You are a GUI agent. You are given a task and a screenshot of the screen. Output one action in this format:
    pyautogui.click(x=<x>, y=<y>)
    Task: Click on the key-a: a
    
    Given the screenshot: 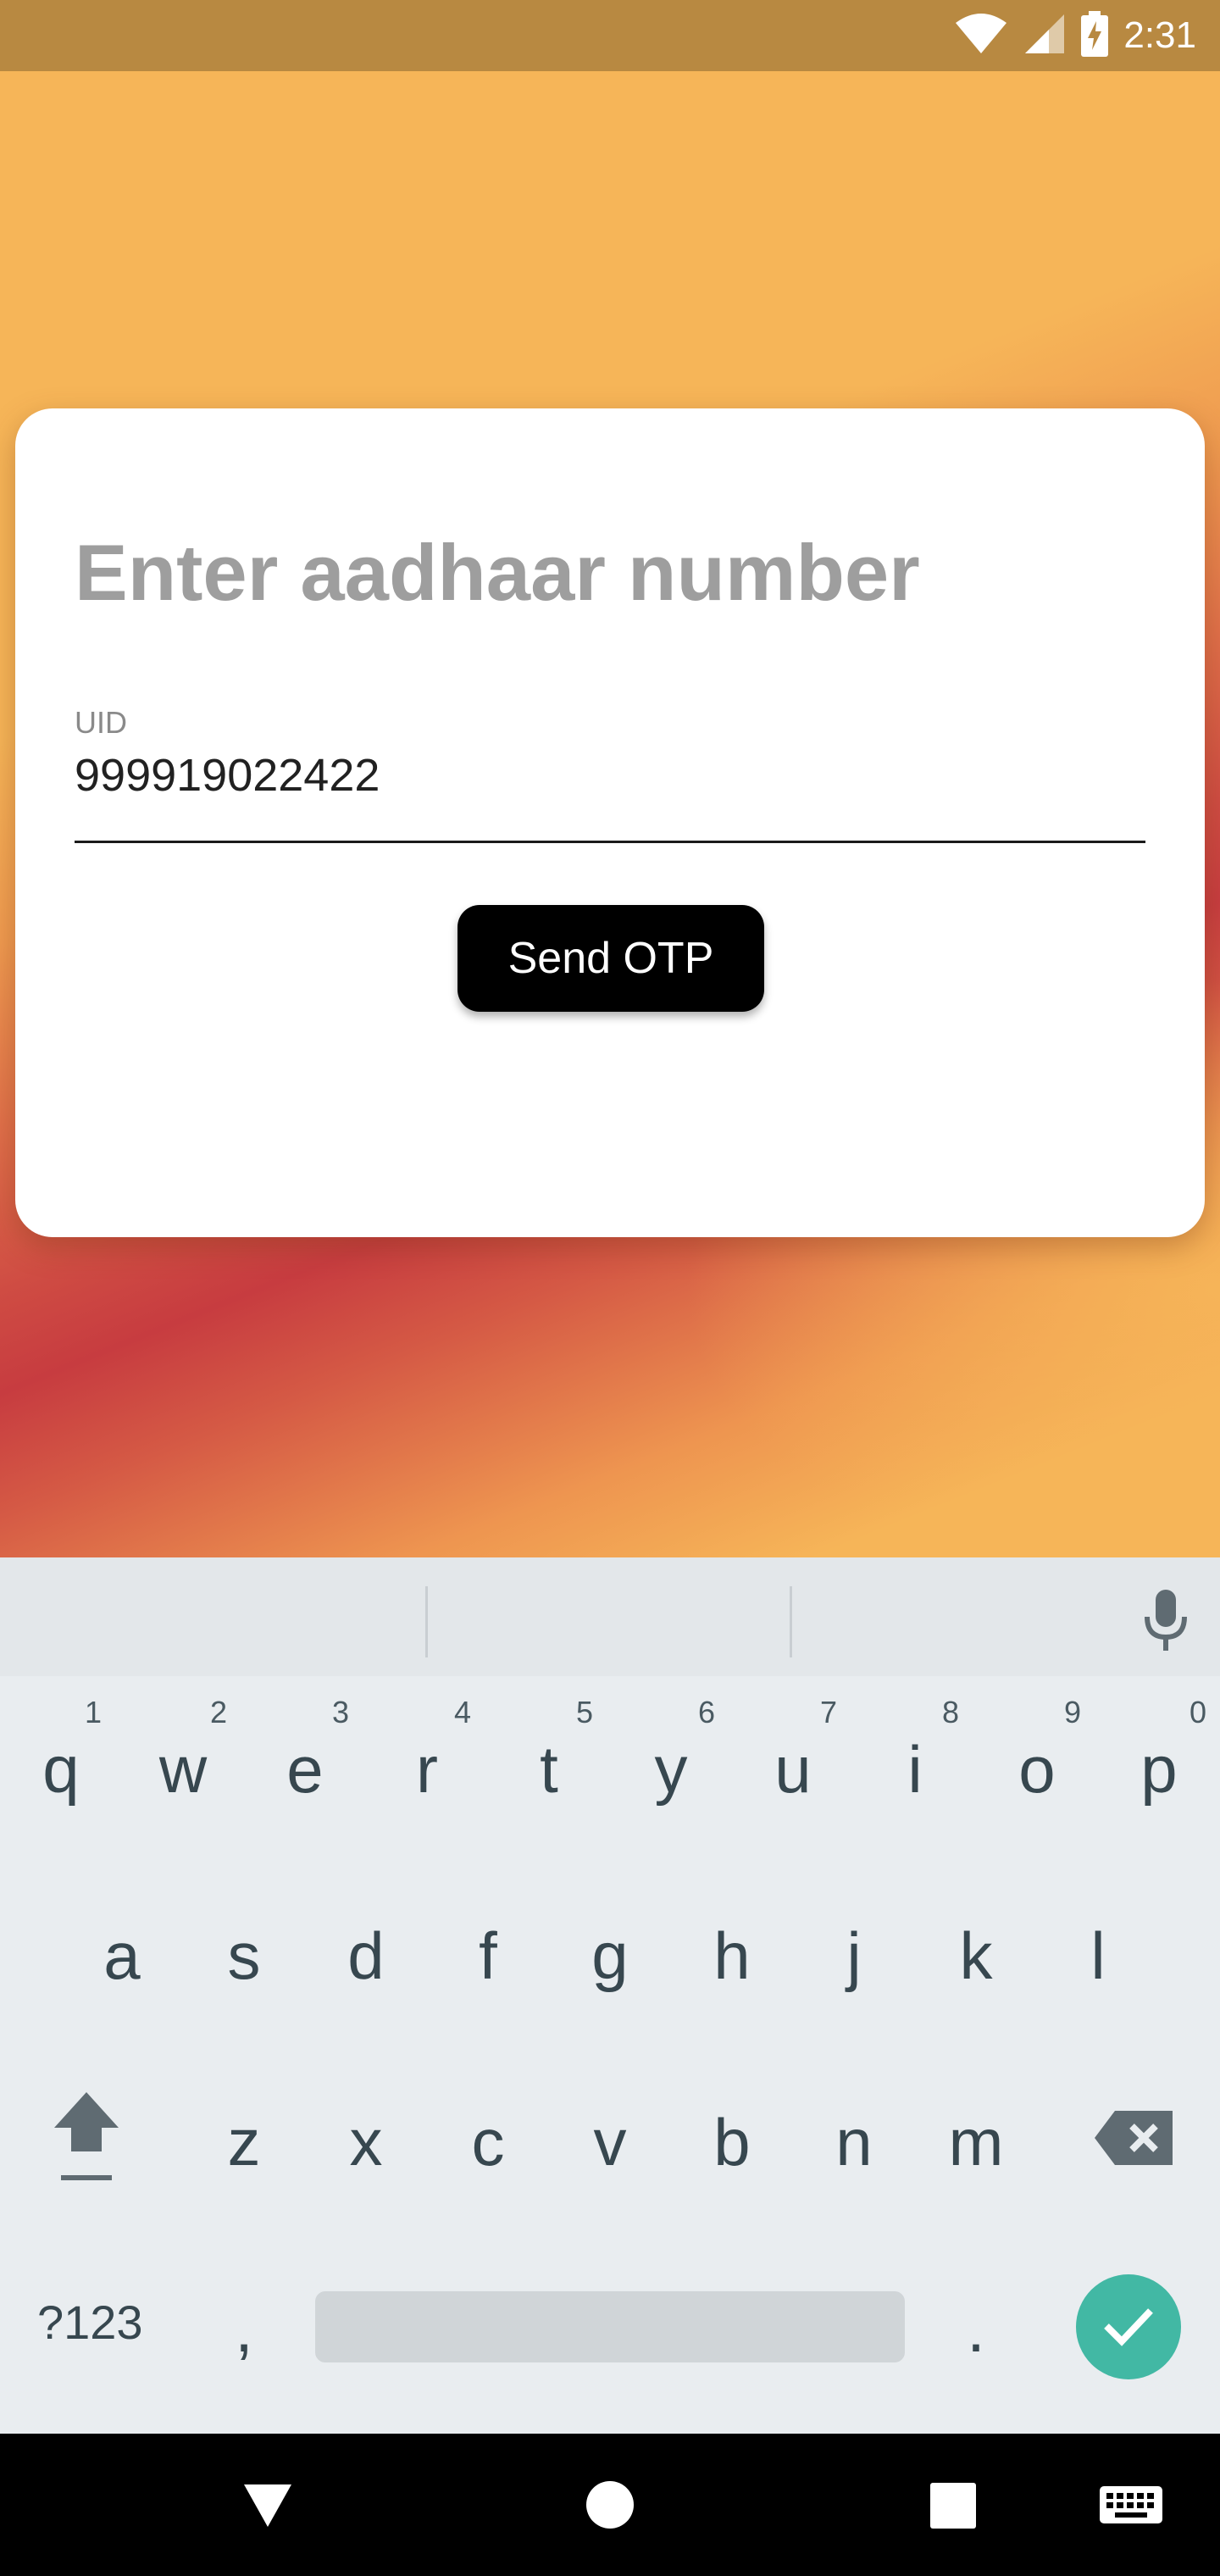 What is the action you would take?
    pyautogui.click(x=122, y=1955)
    